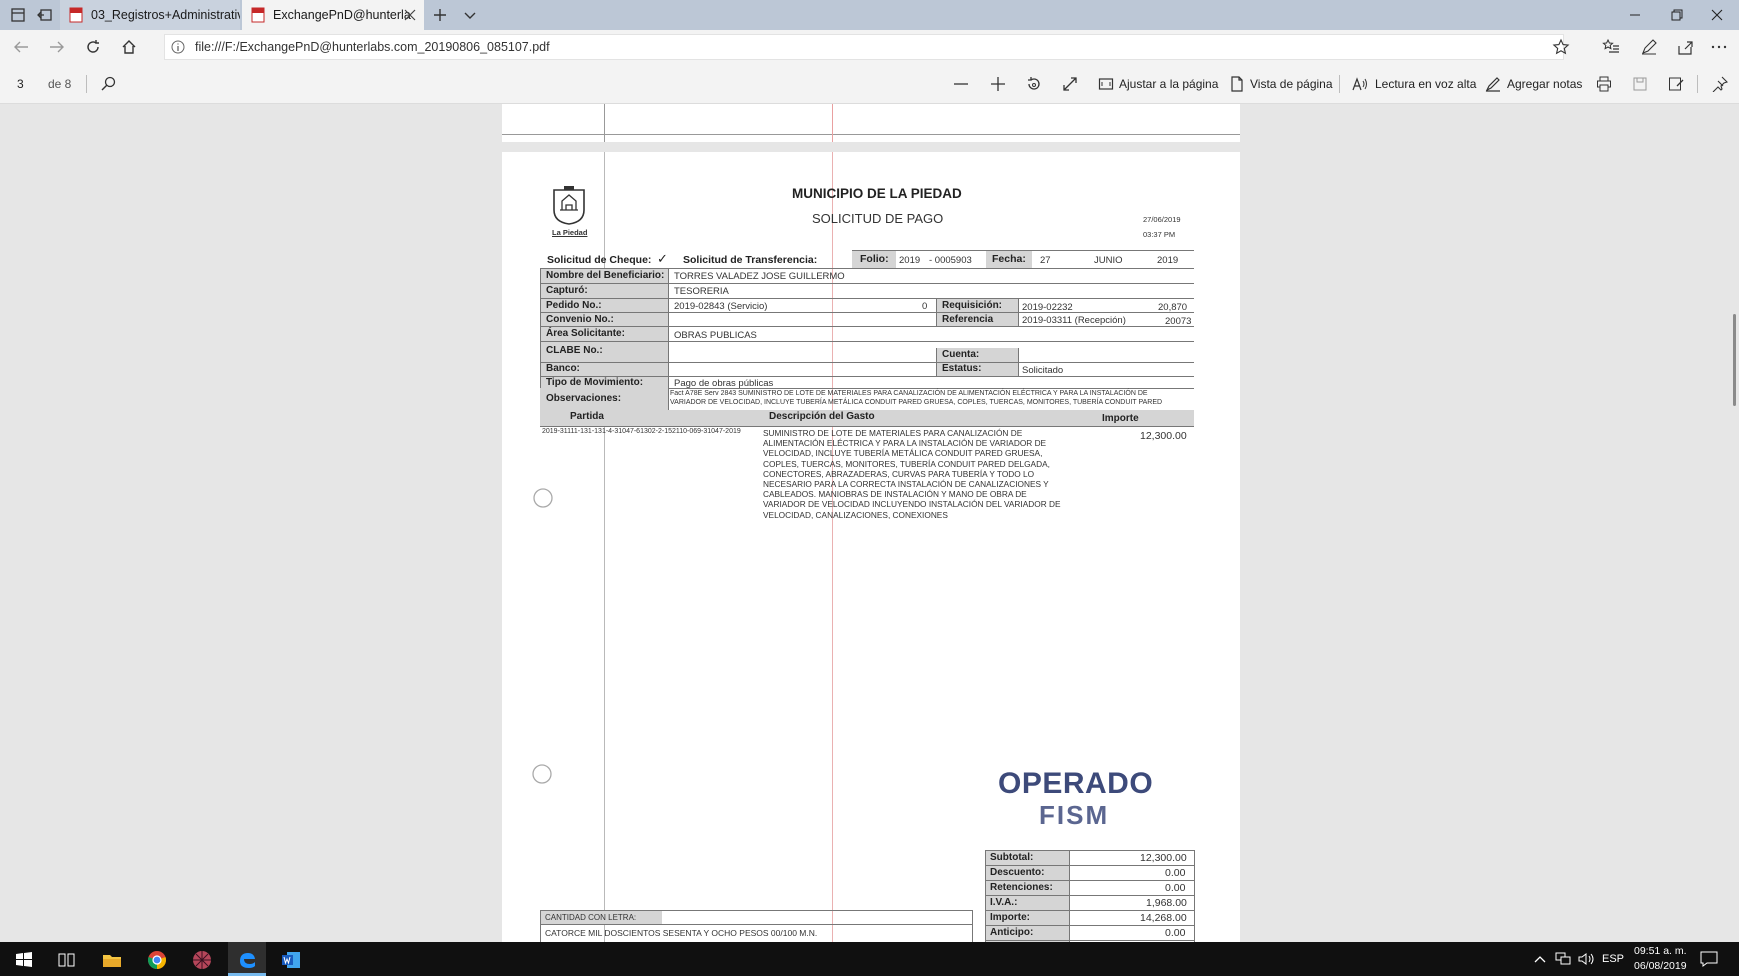  I want to click on more-options-icon, so click(1719, 47).